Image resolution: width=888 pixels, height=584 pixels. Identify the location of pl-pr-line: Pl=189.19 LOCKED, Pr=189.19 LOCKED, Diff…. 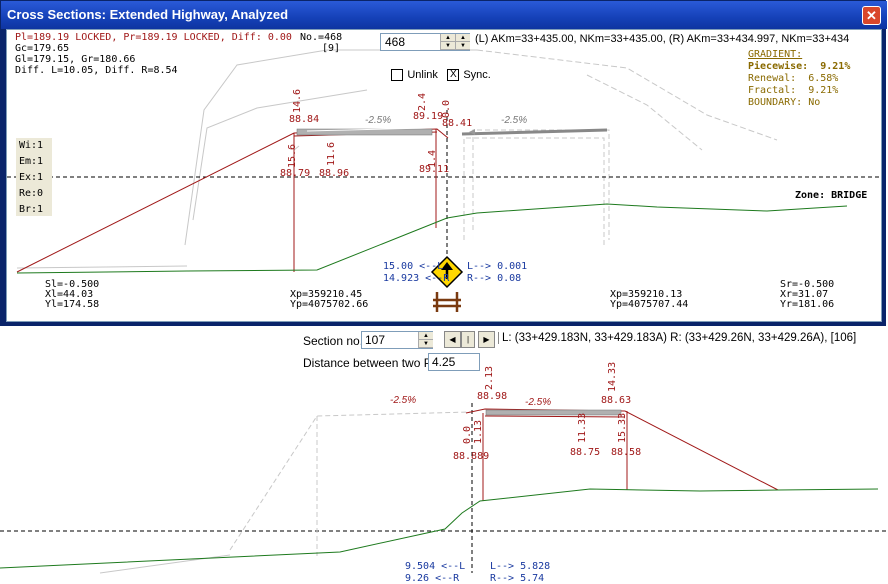
(153, 37).